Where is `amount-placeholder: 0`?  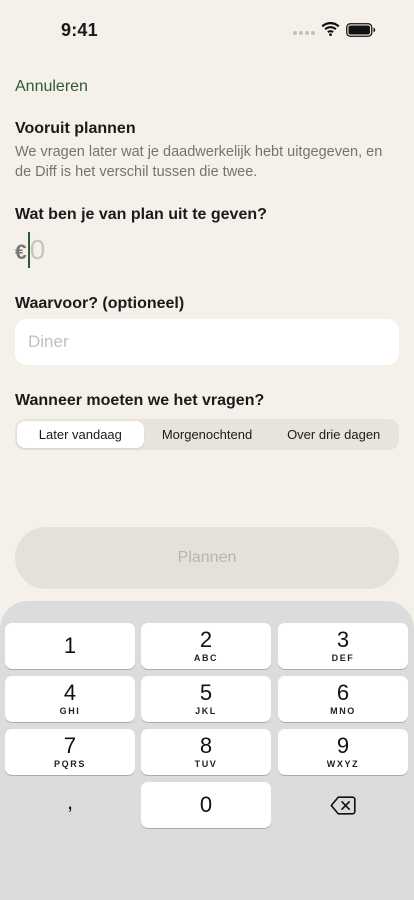
amount-placeholder: 0 is located at coordinates (37, 249).